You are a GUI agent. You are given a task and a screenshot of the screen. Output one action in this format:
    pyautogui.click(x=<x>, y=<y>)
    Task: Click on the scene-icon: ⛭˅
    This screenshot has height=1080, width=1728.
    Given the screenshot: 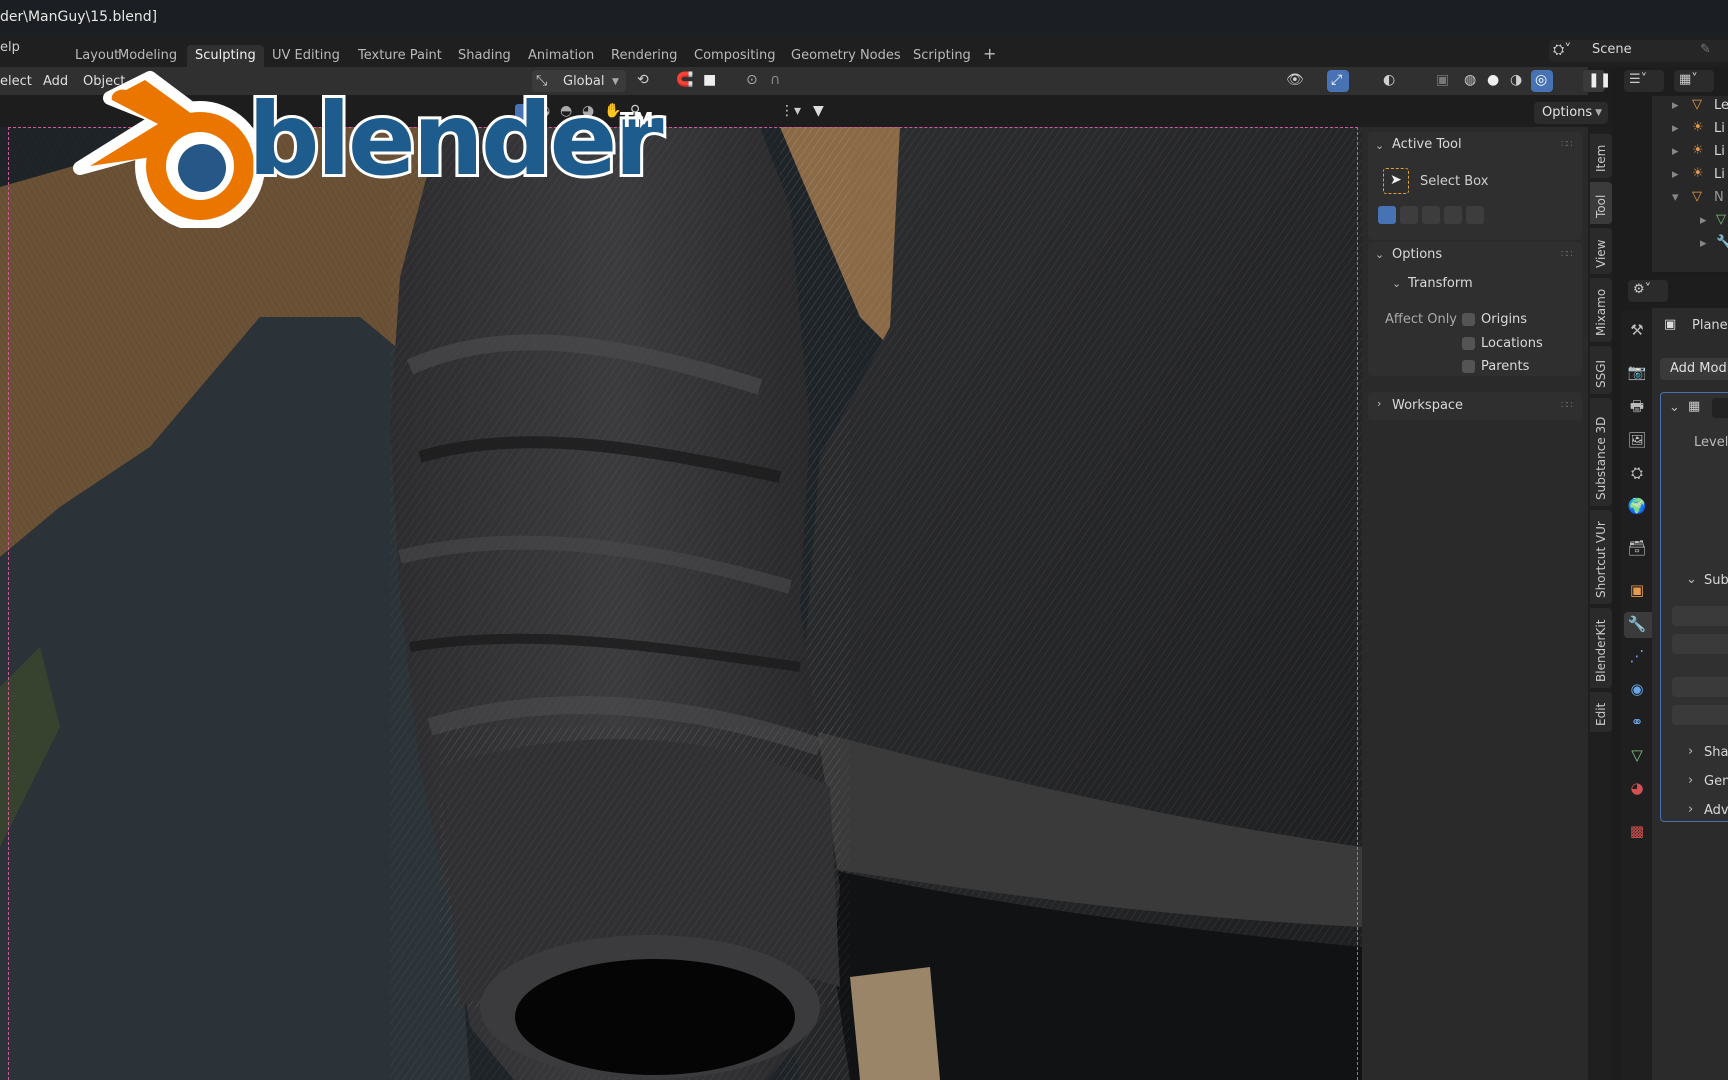 What is the action you would take?
    pyautogui.click(x=1562, y=50)
    